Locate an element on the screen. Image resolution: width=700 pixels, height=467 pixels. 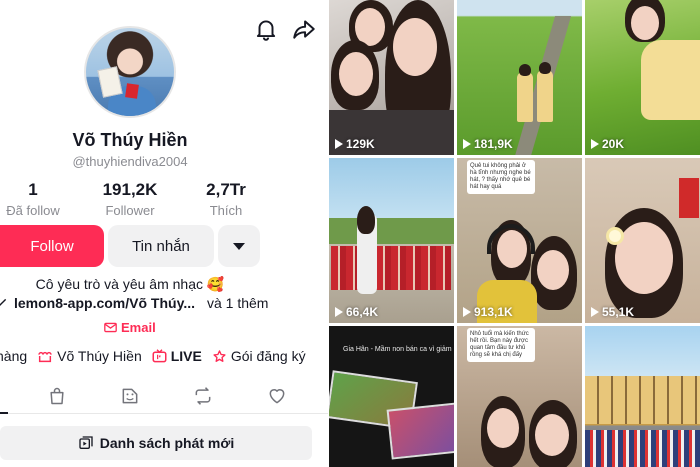
view-count: 913,1K is located at coordinates (488, 312).